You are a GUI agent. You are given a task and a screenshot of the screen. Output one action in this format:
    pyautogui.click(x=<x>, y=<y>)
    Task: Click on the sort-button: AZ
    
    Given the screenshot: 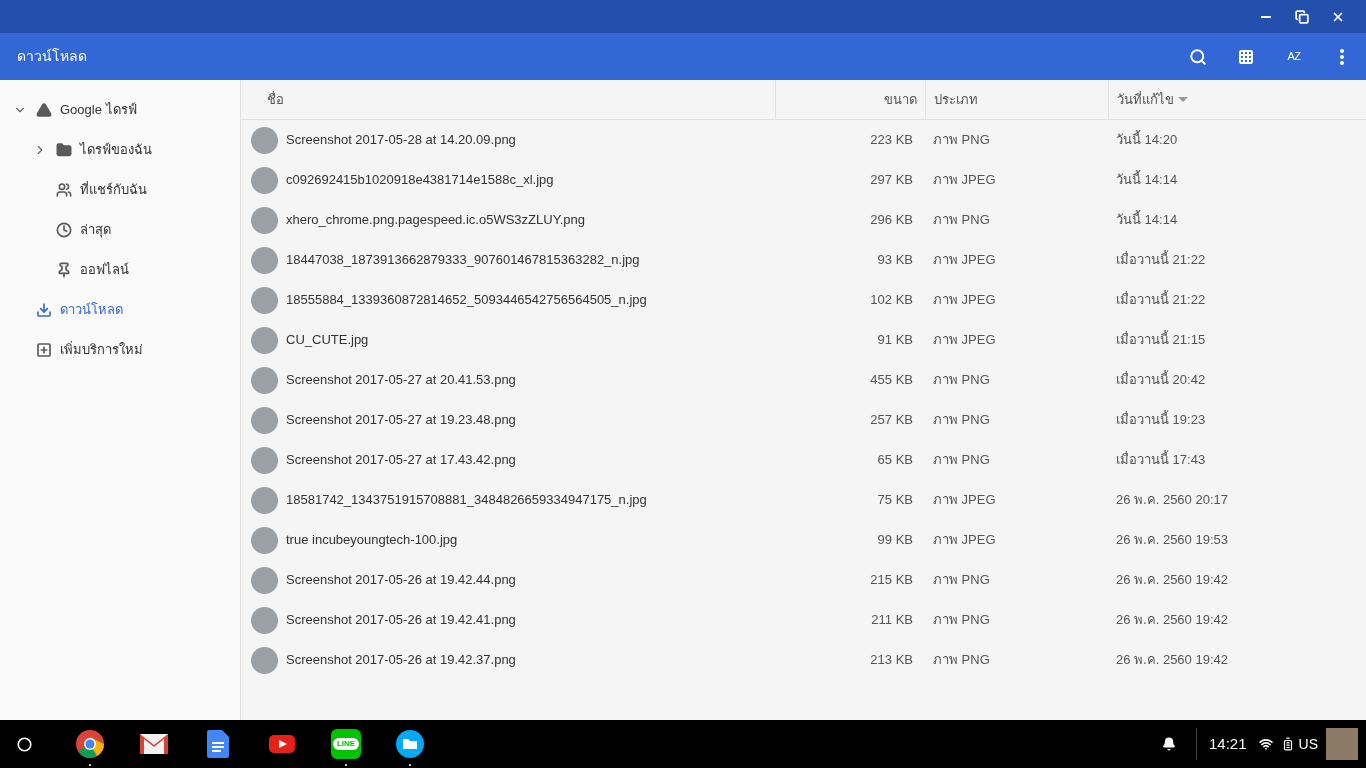 What is the action you would take?
    pyautogui.click(x=1294, y=56)
    